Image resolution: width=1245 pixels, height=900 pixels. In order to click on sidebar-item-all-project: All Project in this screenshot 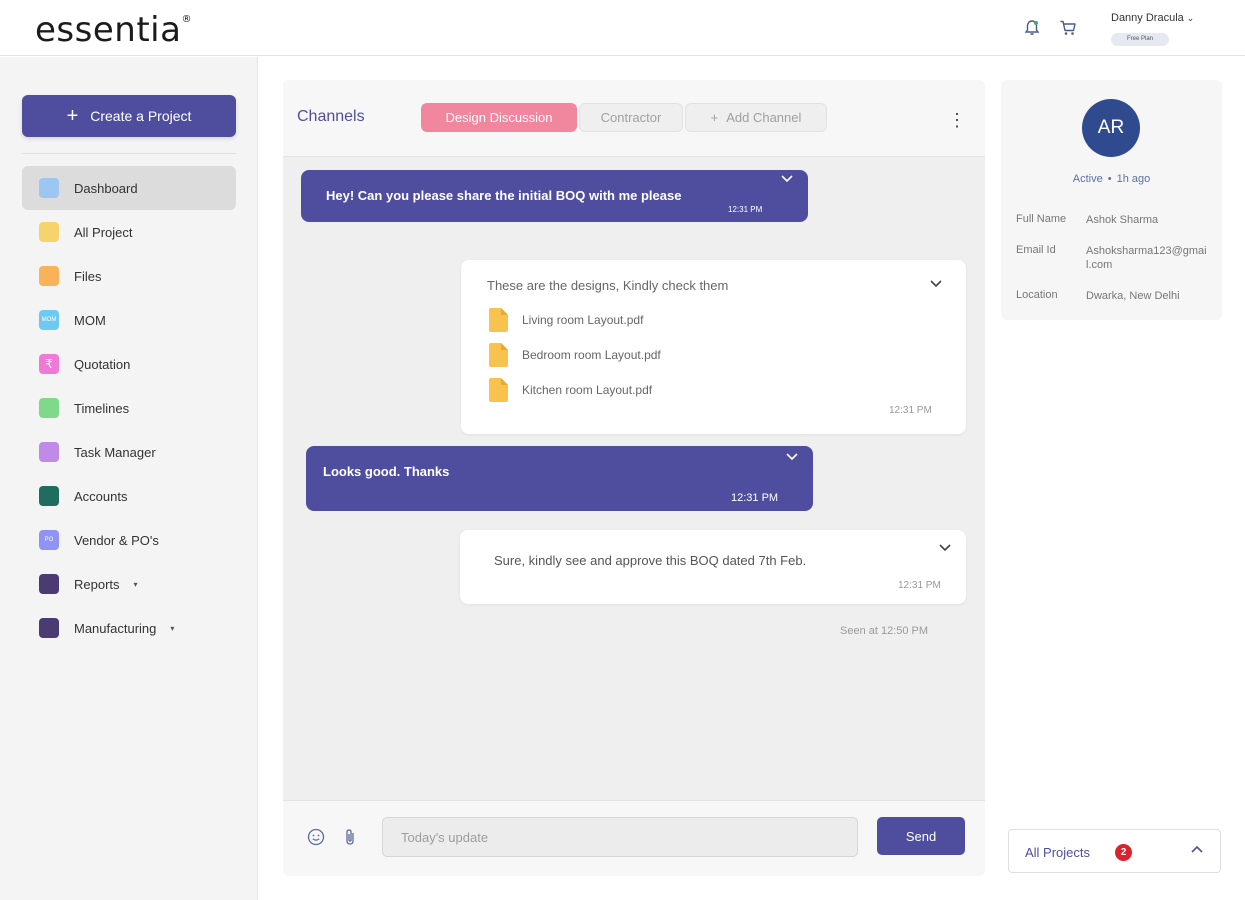, I will do `click(129, 232)`.